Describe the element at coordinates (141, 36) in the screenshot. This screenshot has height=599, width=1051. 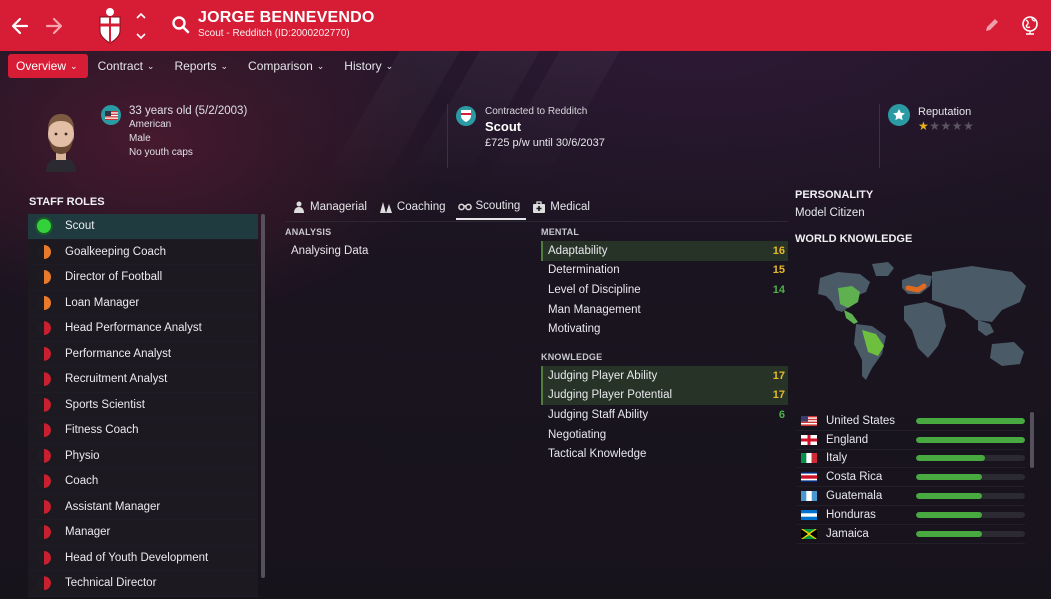
I see `chevron-down-icon` at that location.